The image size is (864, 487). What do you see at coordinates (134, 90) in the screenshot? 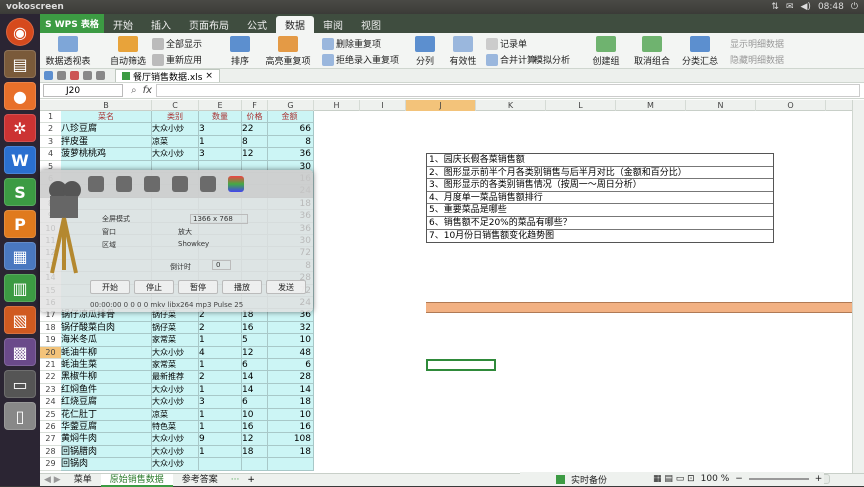
I see `zoom-icon: ⌕` at bounding box center [134, 90].